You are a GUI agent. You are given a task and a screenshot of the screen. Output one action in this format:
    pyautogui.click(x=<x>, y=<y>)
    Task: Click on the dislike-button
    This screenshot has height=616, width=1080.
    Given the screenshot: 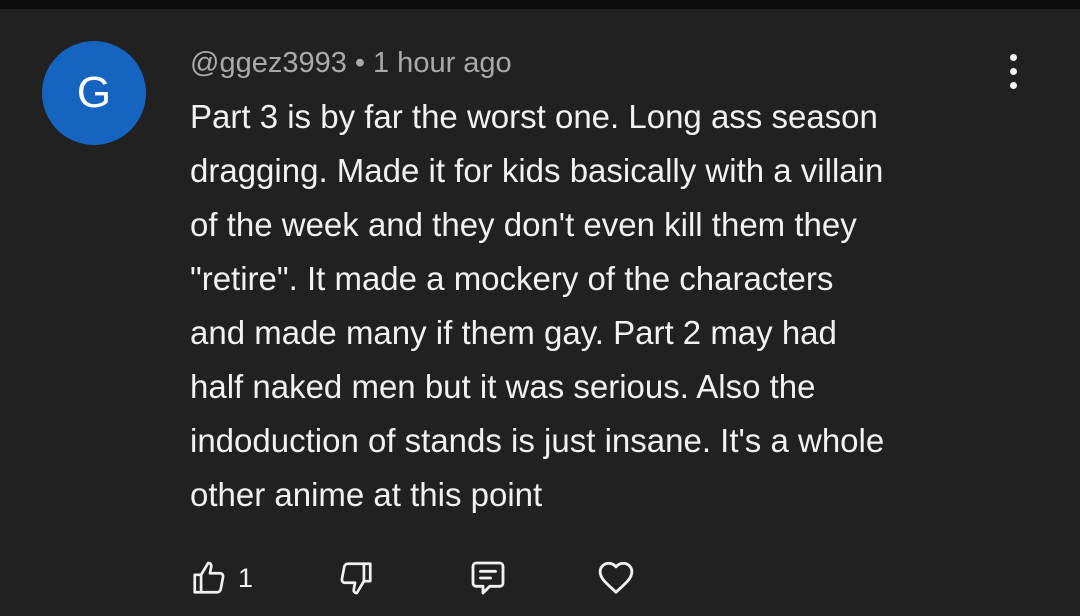 What is the action you would take?
    pyautogui.click(x=356, y=578)
    